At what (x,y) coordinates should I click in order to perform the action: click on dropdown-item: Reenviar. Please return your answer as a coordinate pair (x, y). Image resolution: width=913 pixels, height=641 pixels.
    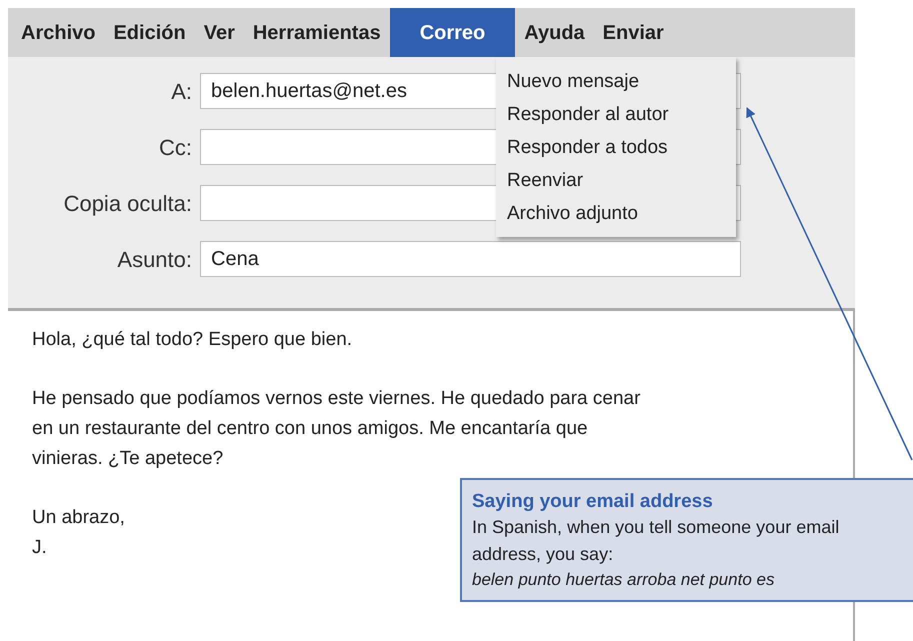
    Looking at the image, I should click on (545, 180).